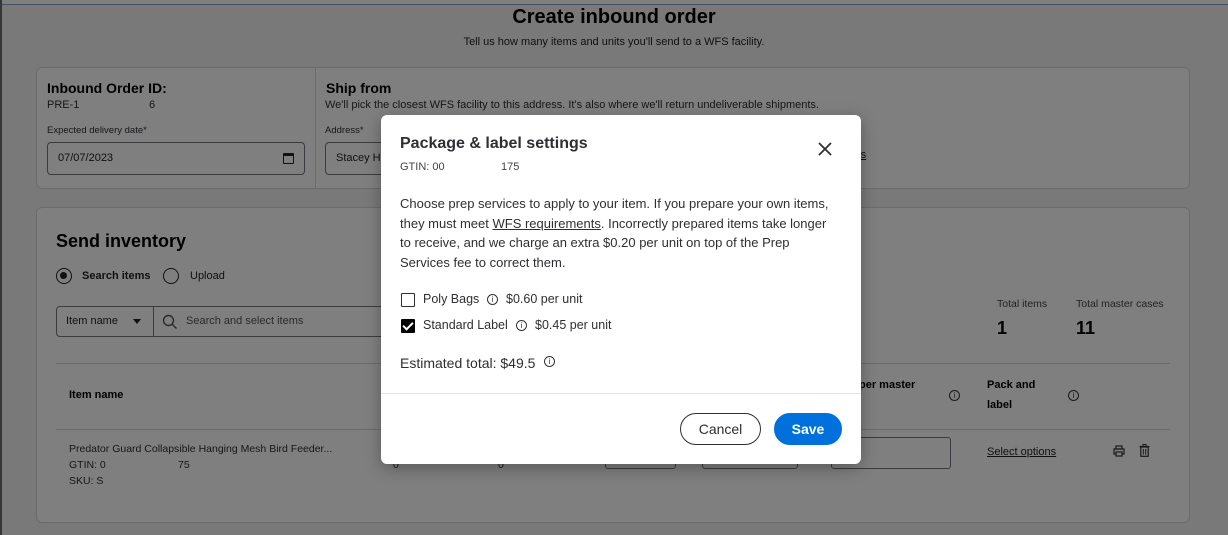  I want to click on standard-label-checkbox, so click(408, 326).